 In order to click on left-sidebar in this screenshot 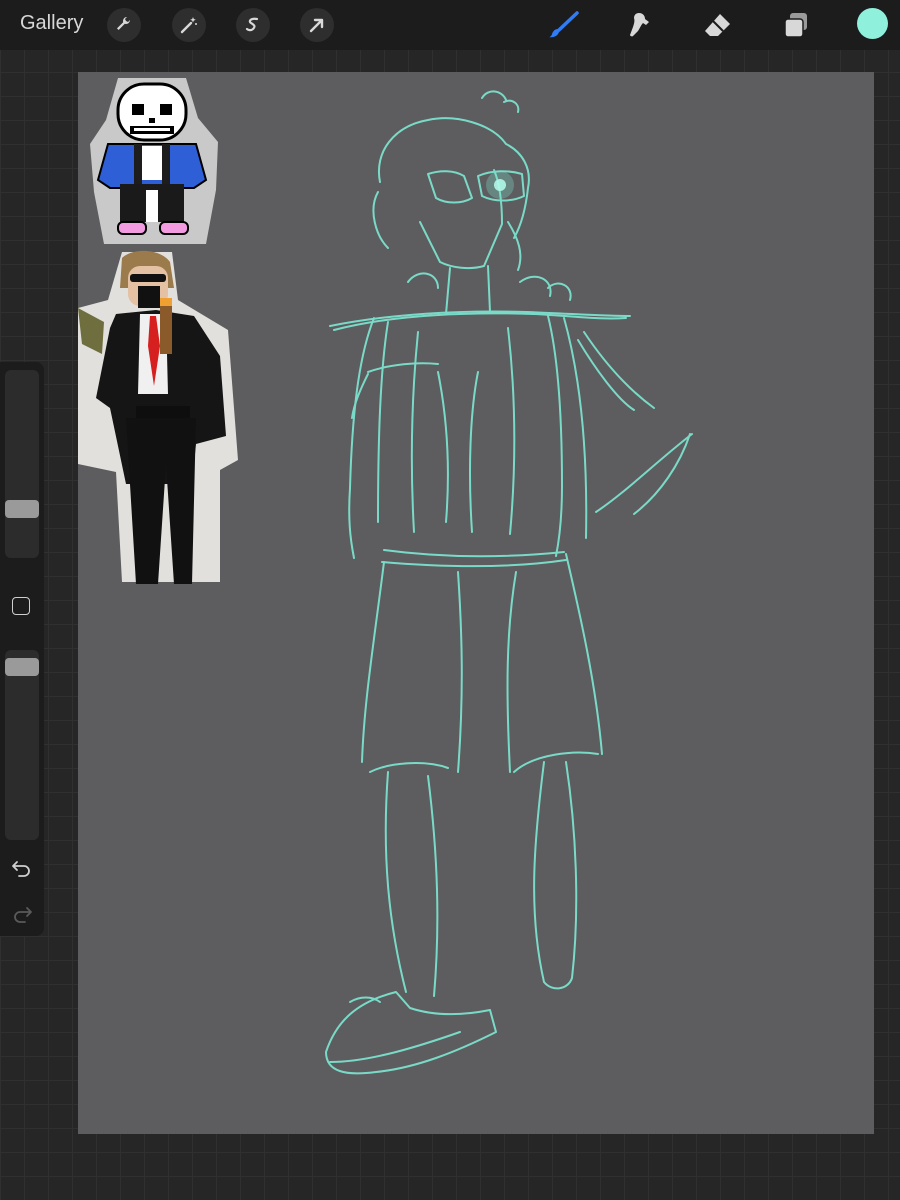, I will do `click(22, 649)`.